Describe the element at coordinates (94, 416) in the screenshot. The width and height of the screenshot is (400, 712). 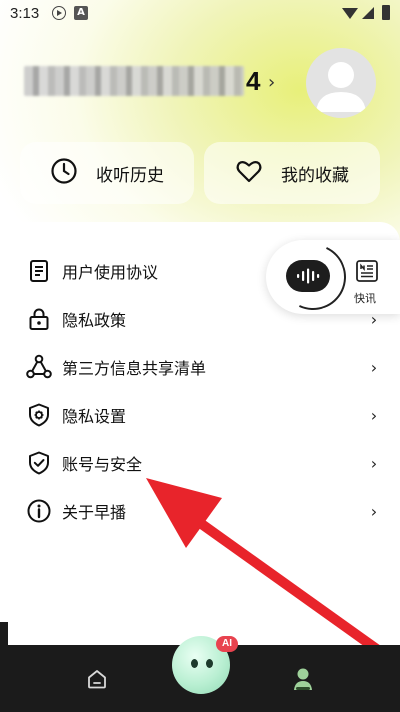
I see `menu-label: 隐私设置` at that location.